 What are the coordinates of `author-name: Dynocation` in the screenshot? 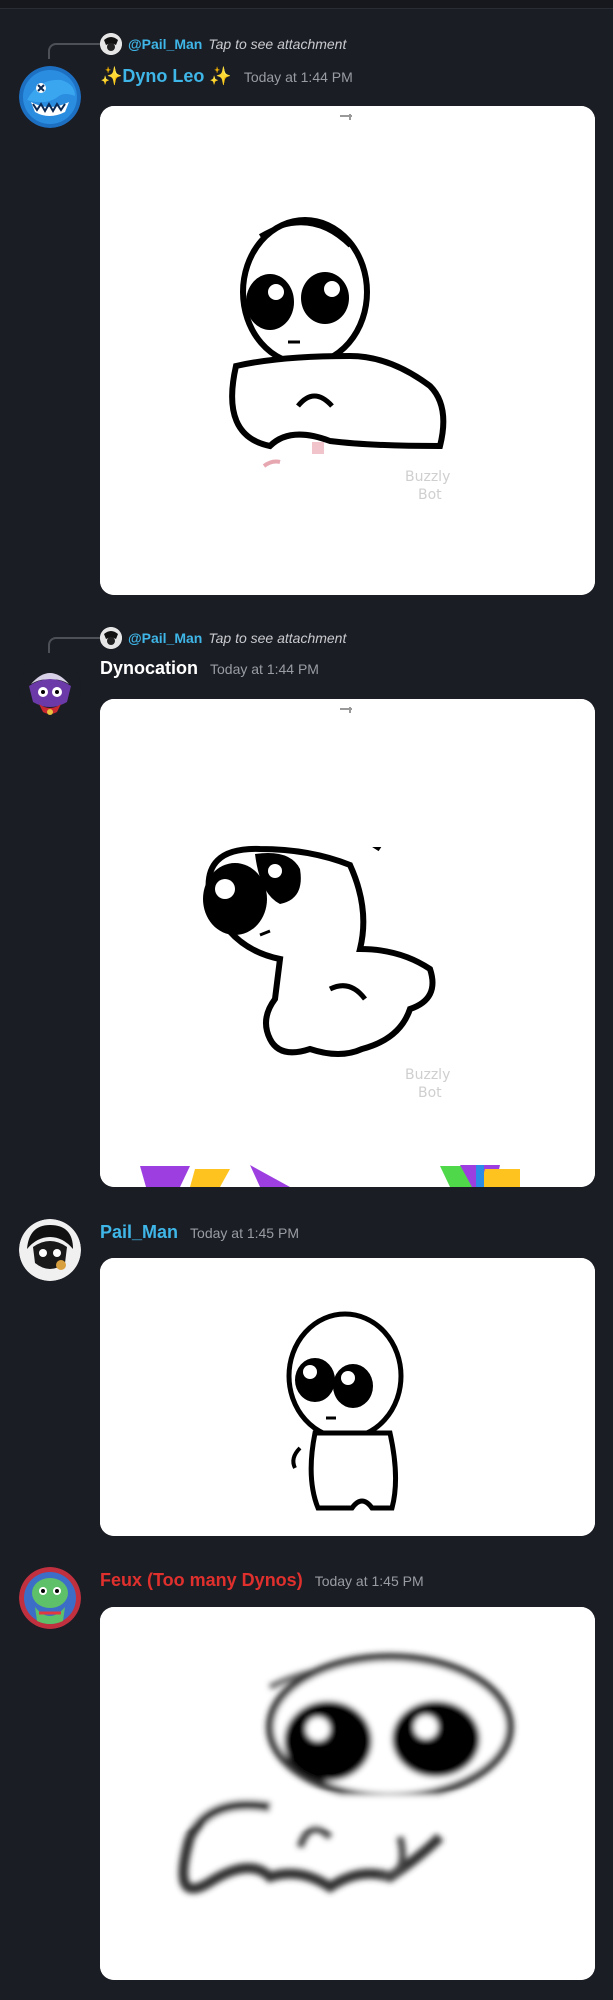 It's located at (149, 668).